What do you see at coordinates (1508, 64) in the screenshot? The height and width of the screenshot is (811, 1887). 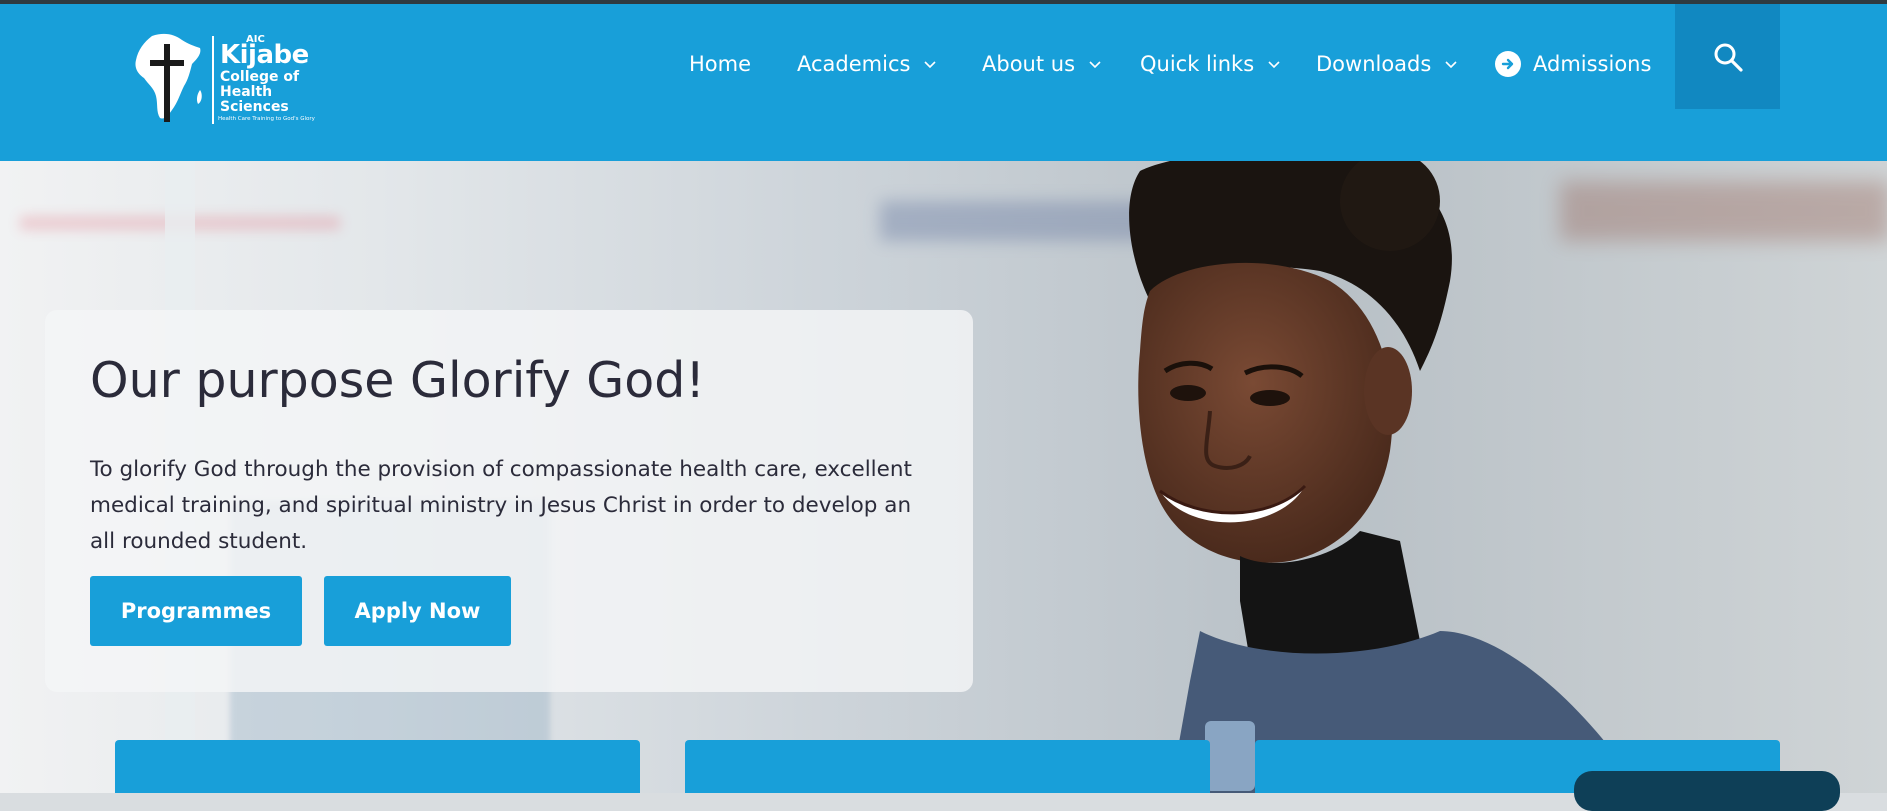 I see `arrow-circle-right-icon` at bounding box center [1508, 64].